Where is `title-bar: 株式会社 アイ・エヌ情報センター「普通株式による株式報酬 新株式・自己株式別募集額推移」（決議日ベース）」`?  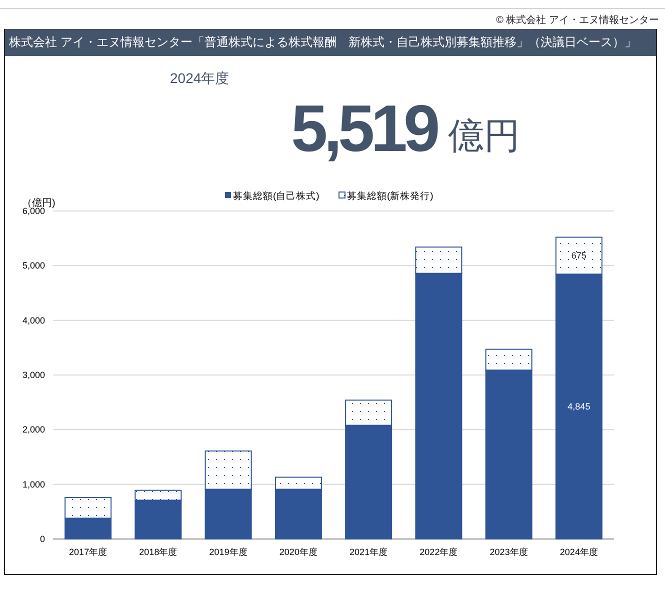 title-bar: 株式会社 アイ・エヌ情報センター「普通株式による株式報酬 新株式・自己株式別募集額推移」（決議日ベース）」 is located at coordinates (330, 42).